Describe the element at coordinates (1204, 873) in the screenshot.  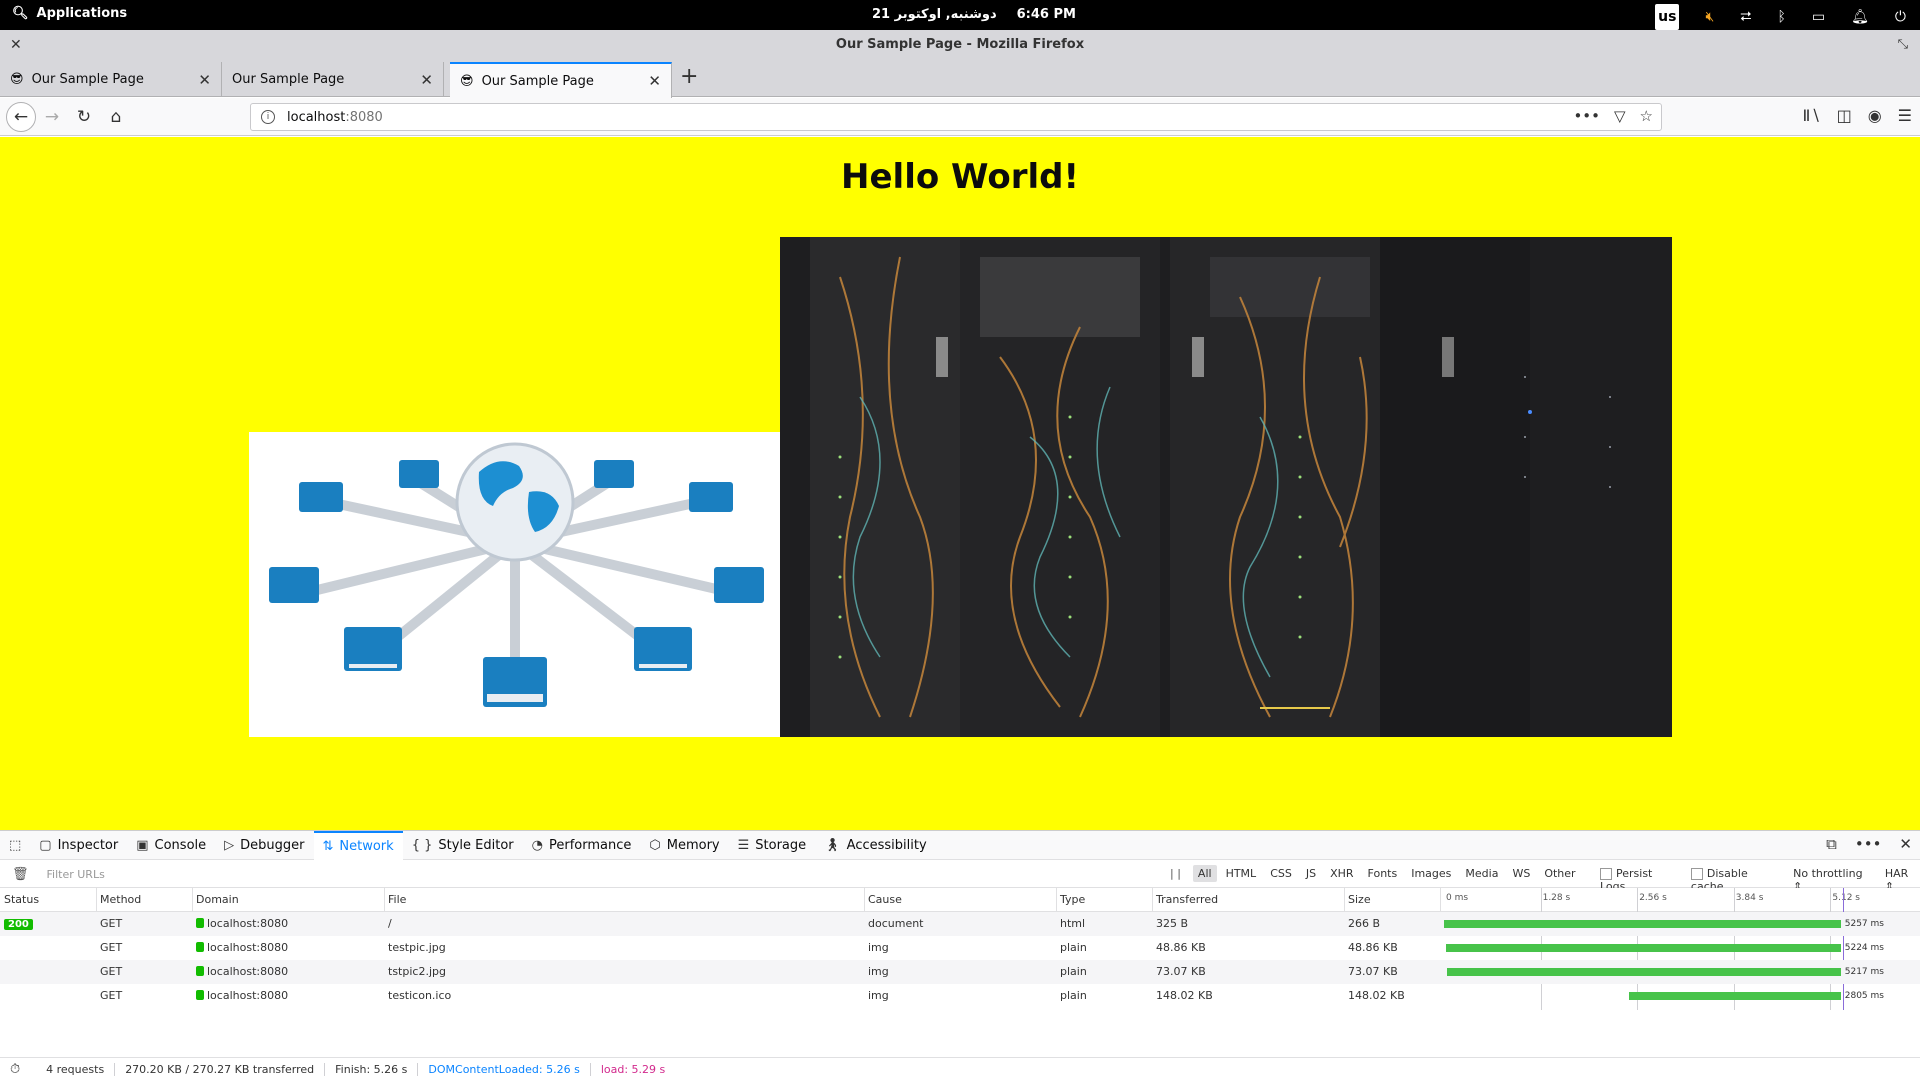
I see `filter-all: All` at that location.